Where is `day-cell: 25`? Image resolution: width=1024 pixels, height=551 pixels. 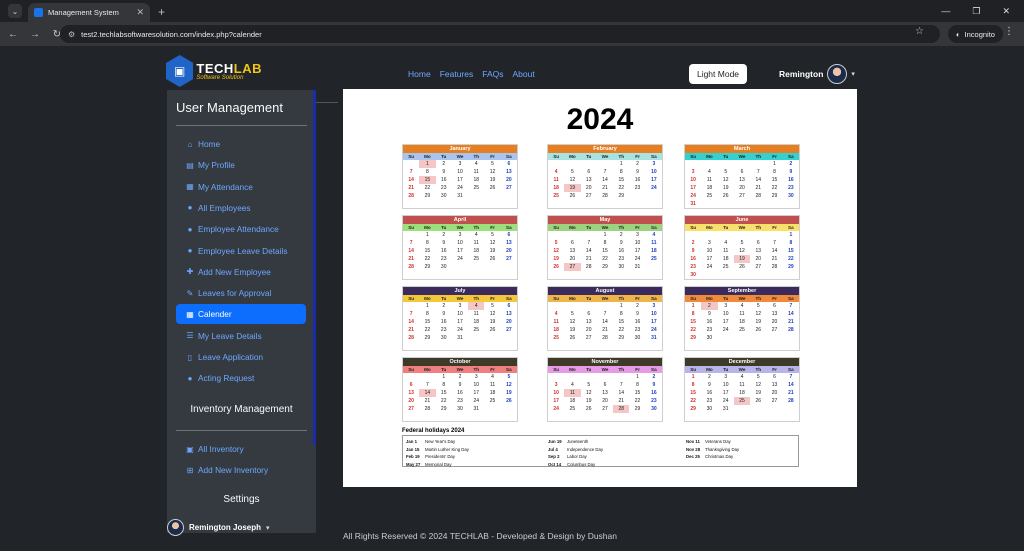 day-cell: 25 is located at coordinates (572, 409).